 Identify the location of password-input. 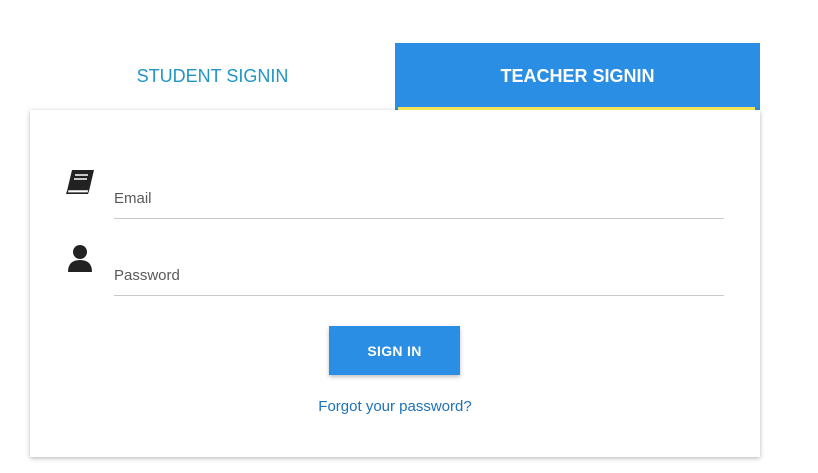
(419, 275).